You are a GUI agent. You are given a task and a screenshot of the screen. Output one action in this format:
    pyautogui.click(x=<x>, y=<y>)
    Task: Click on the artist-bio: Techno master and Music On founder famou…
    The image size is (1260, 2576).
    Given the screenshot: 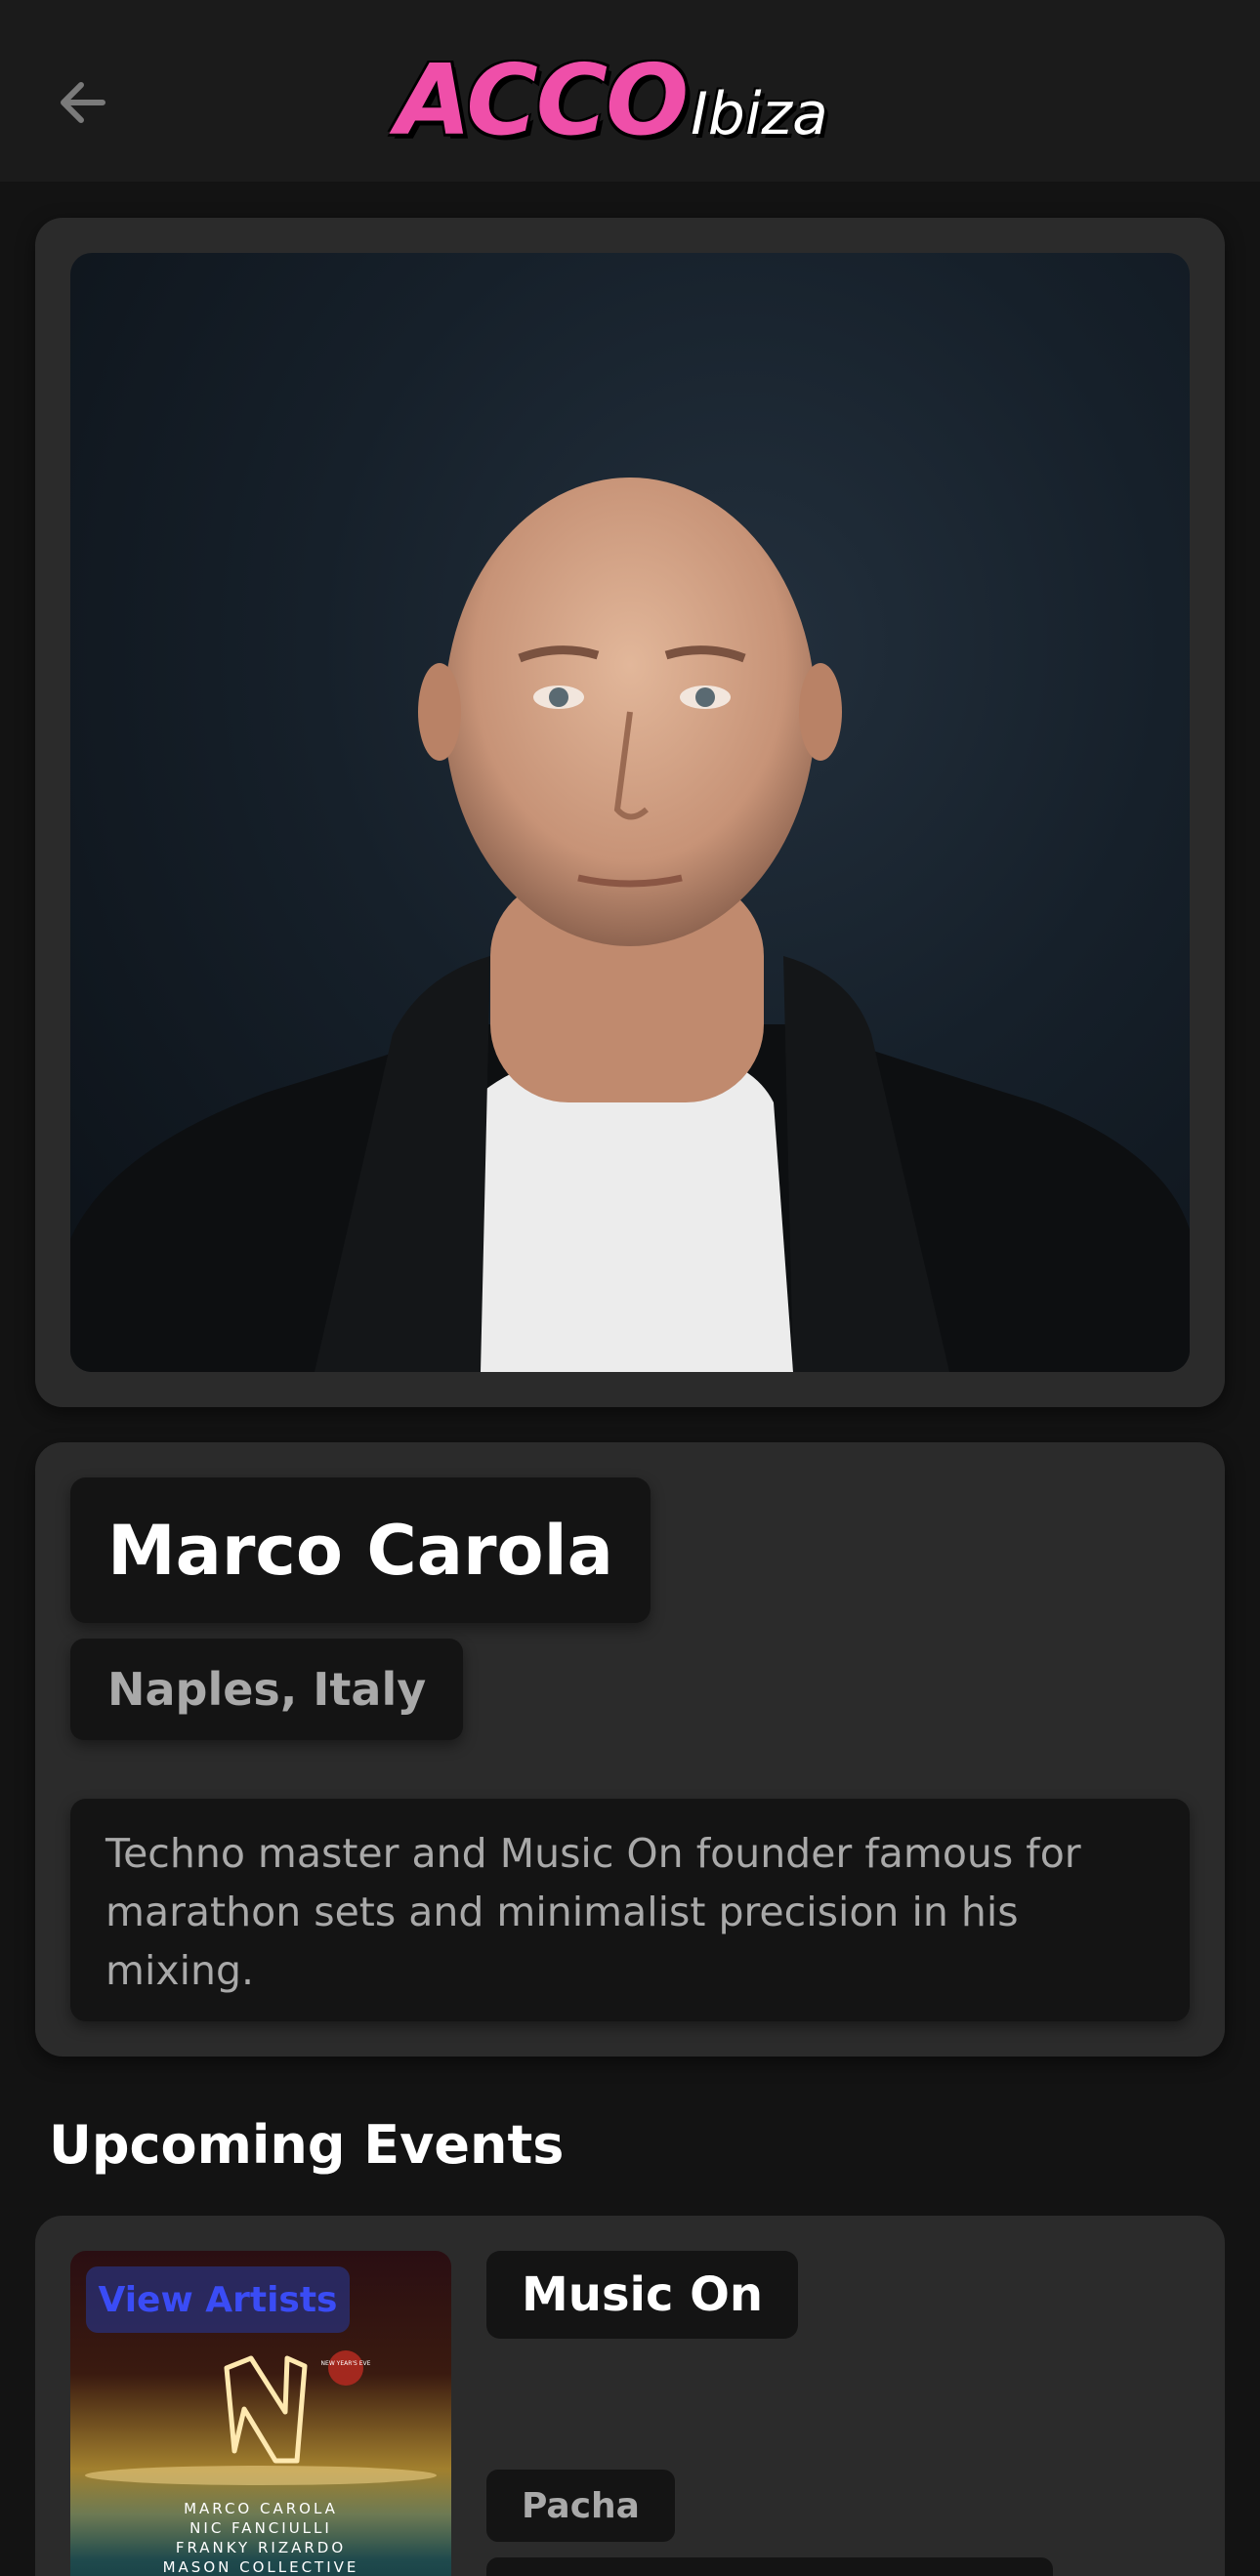 What is the action you would take?
    pyautogui.click(x=630, y=1910)
    